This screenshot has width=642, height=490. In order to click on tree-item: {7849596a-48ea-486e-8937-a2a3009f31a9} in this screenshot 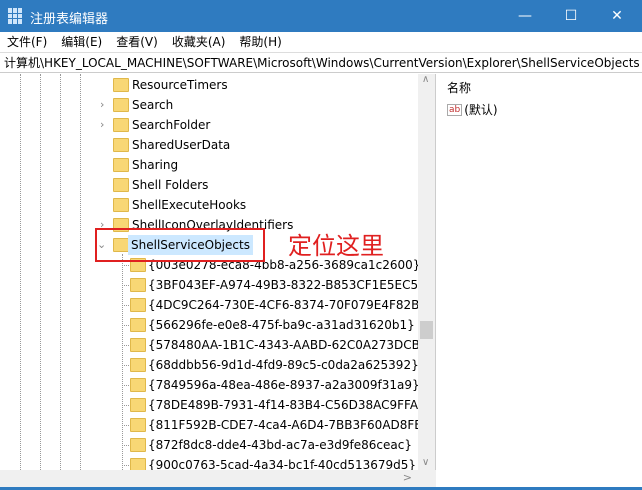, I will do `click(210, 385)`.